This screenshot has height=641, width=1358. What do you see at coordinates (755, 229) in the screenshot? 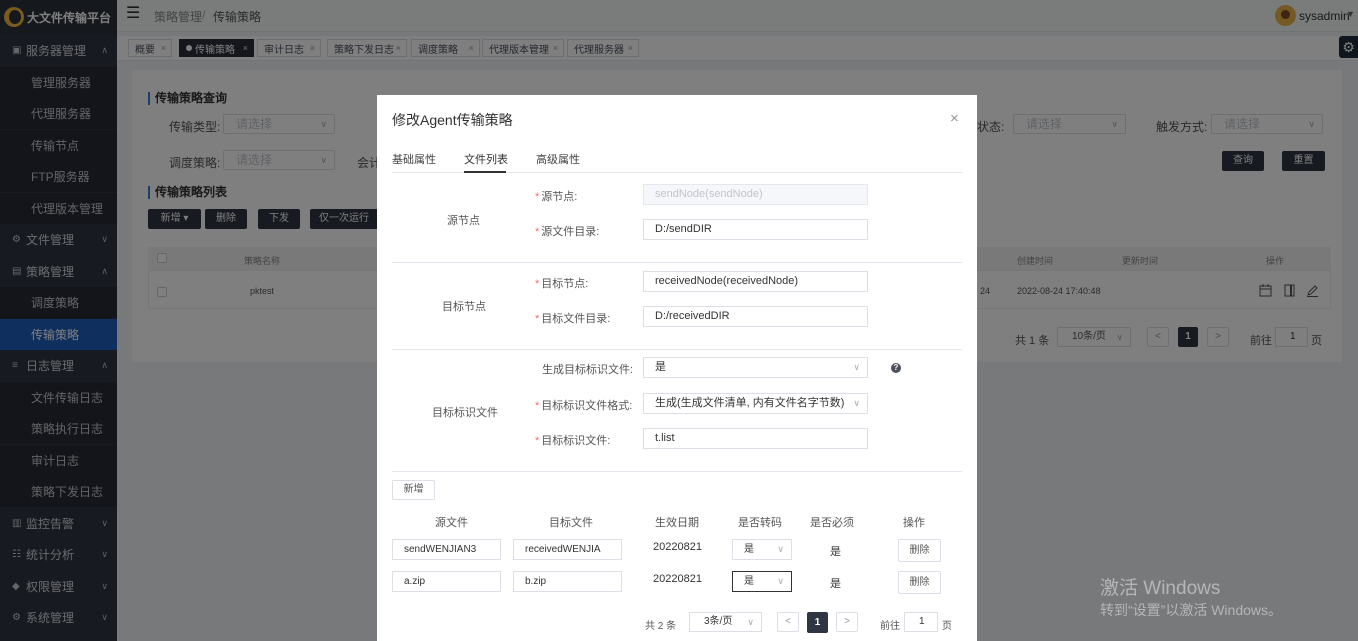
I see `source-dir-input: D:/sendDIR` at bounding box center [755, 229].